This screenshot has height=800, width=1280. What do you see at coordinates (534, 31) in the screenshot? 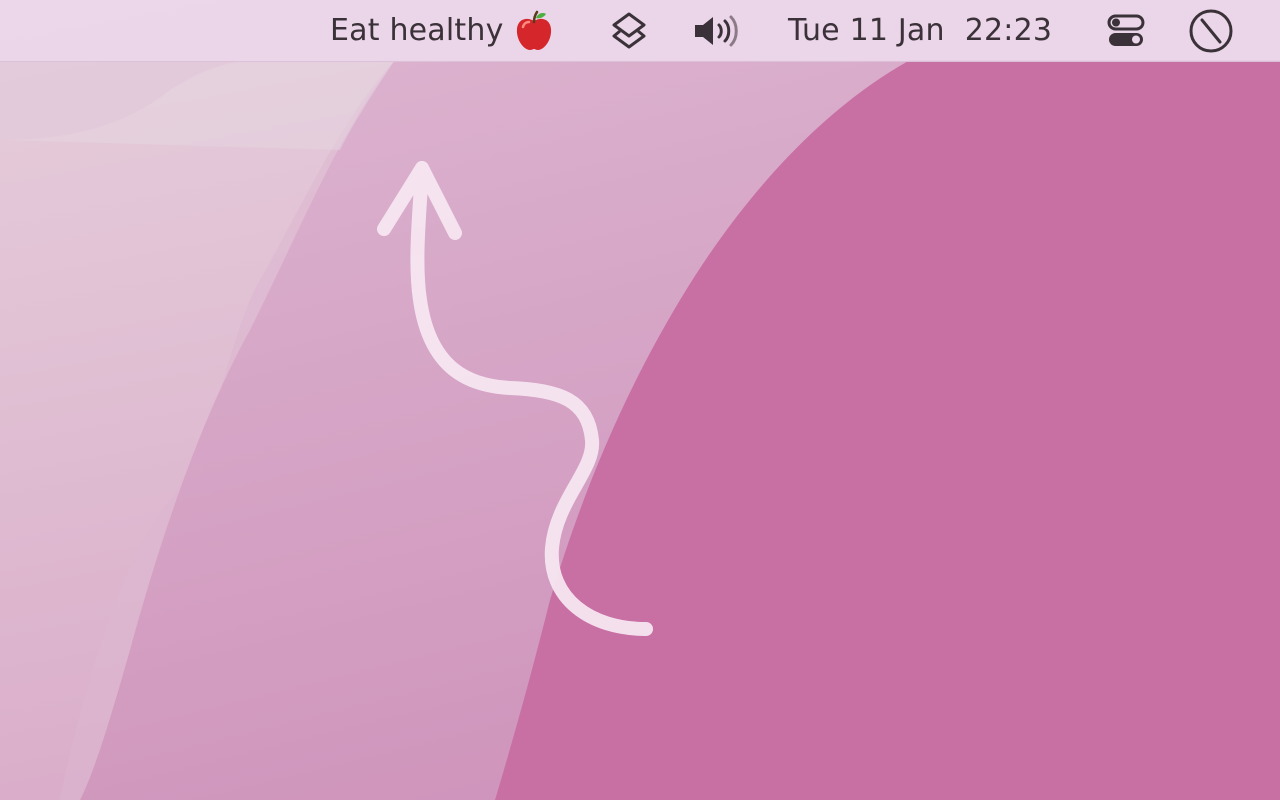
I see `red-apple-icon` at bounding box center [534, 31].